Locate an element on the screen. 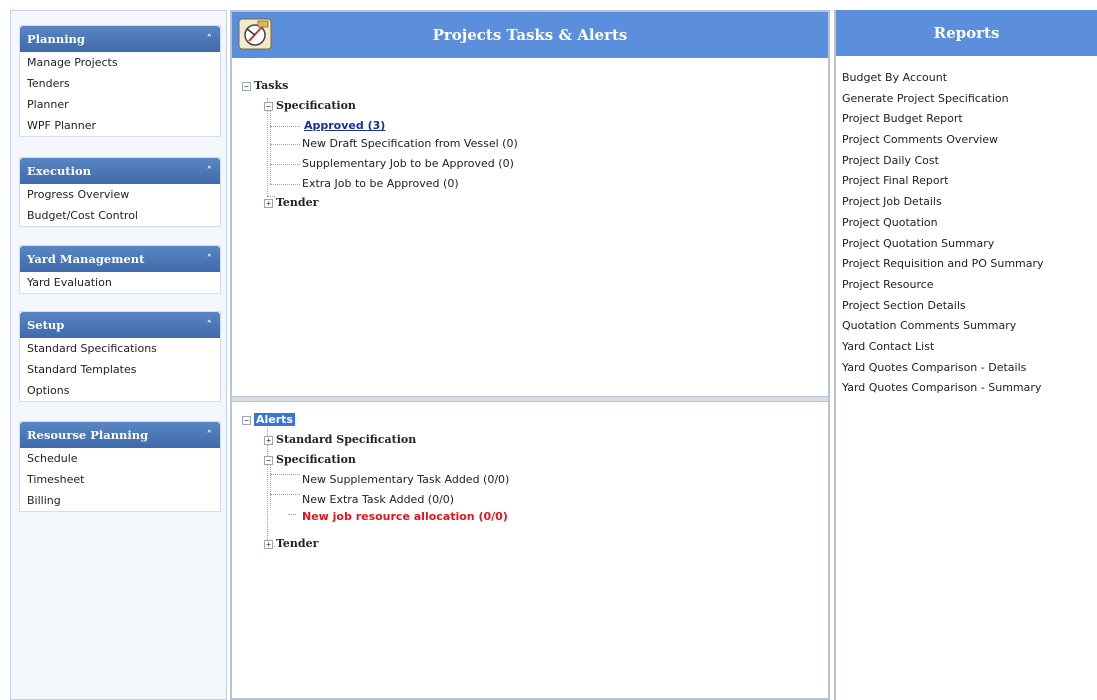 Image resolution: width=1097 pixels, height=700 pixels. nav-item-options: Options is located at coordinates (120, 390).